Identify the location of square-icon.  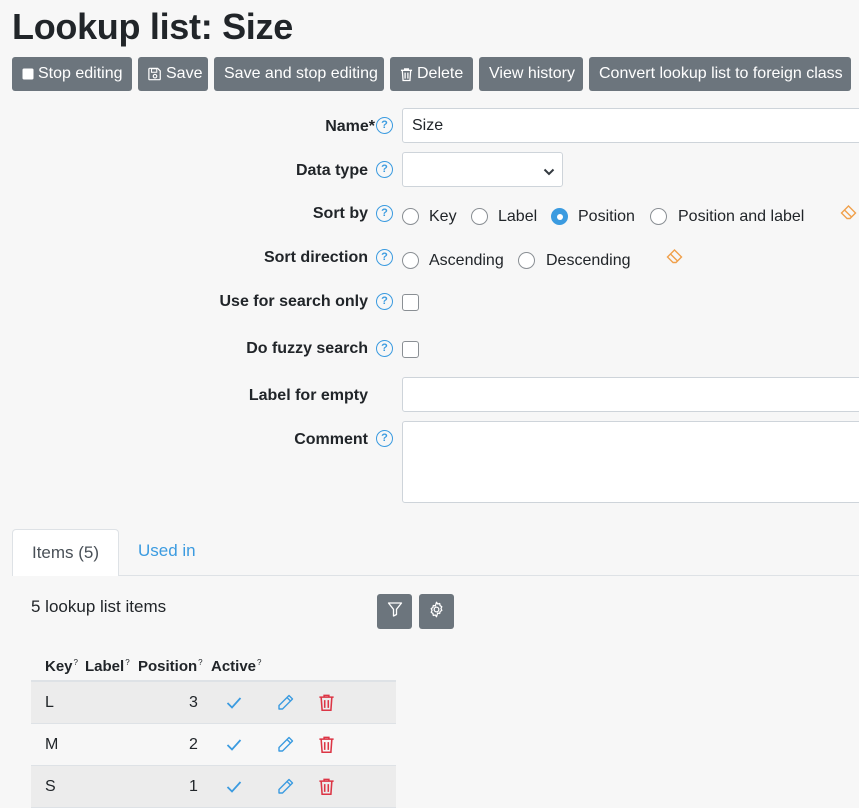
(28, 74).